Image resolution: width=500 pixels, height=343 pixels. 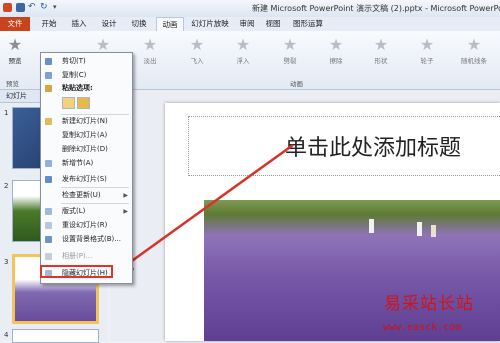 I want to click on section-icon, so click(x=48, y=163).